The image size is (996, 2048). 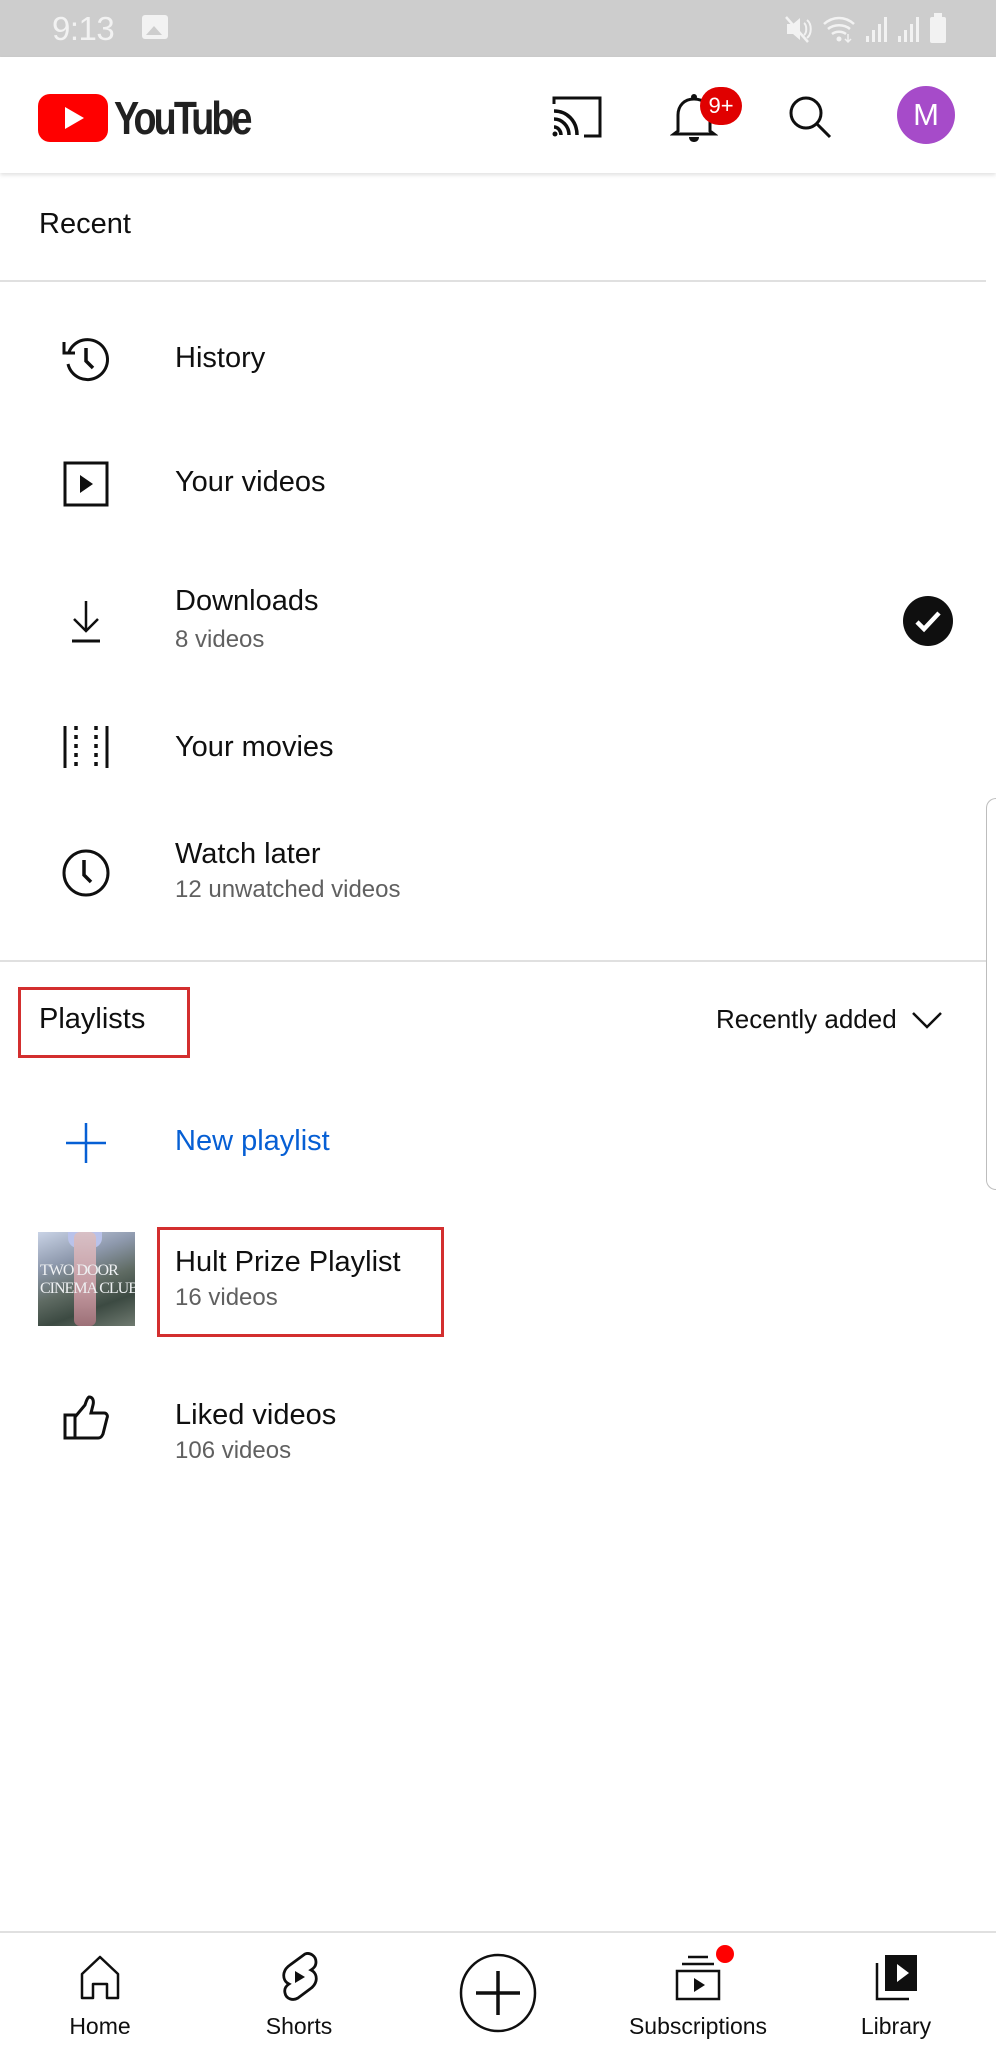 I want to click on cast-icon, so click(x=577, y=117).